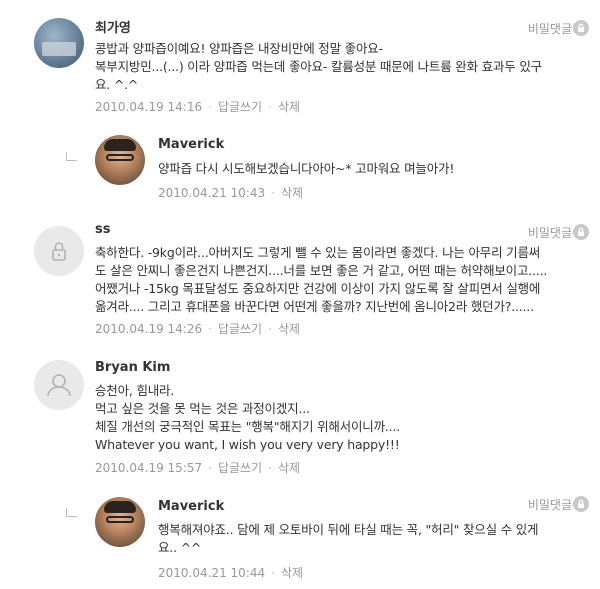  What do you see at coordinates (306, 168) in the screenshot?
I see `comment-text: 양파즙 다시 시도해보겠습니다아아~* 고마워요 며늘아가!` at bounding box center [306, 168].